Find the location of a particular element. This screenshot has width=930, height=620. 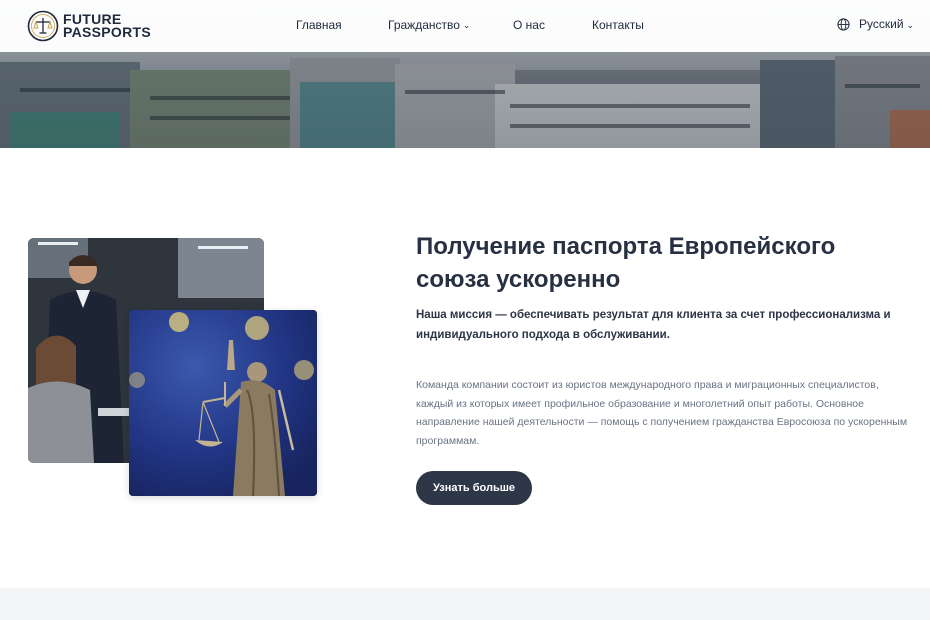

nav-citizenship-label: Гражданство is located at coordinates (424, 25).